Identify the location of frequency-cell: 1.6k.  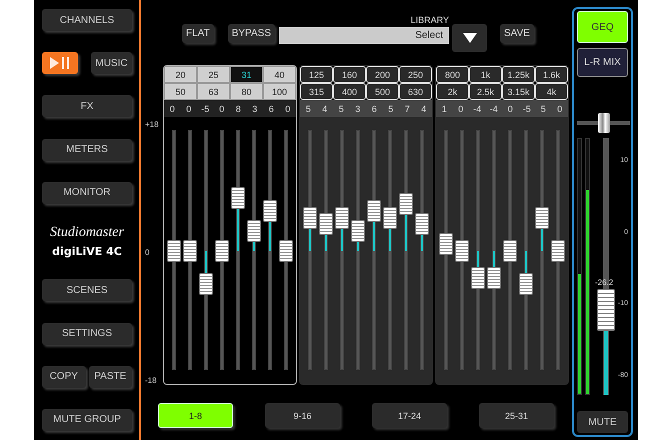
(551, 74).